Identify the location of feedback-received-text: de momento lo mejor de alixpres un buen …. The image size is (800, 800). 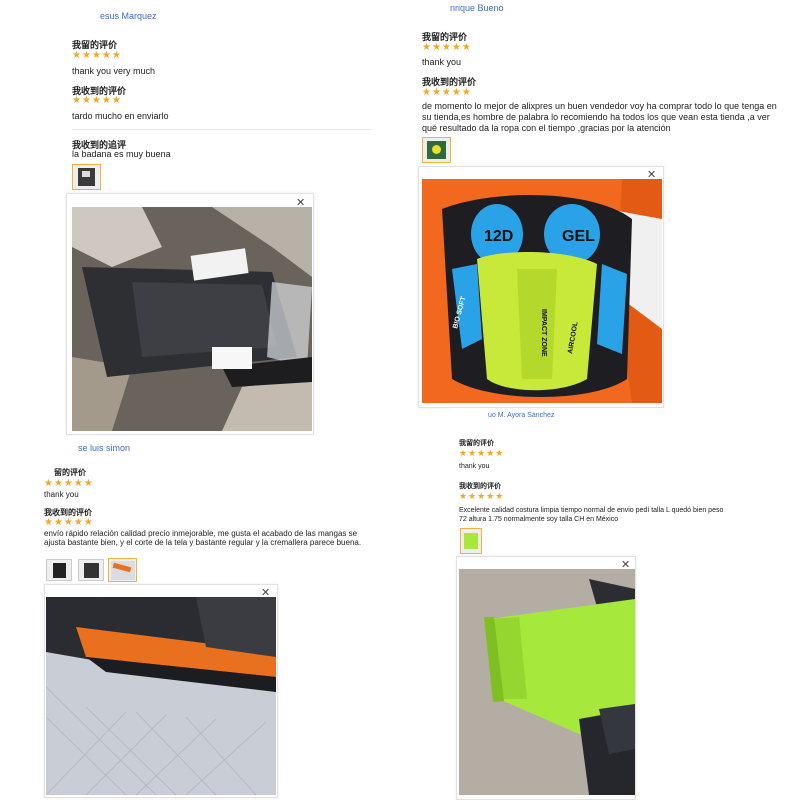
(599, 117).